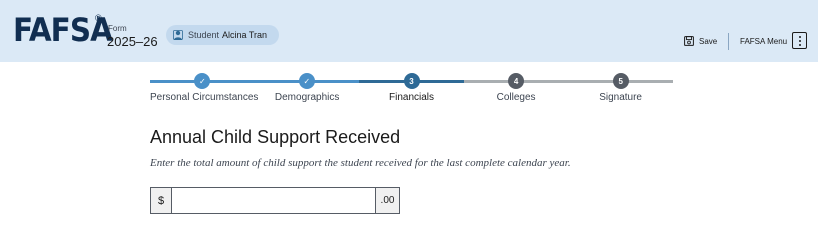  I want to click on registered-mark: ®, so click(98, 18).